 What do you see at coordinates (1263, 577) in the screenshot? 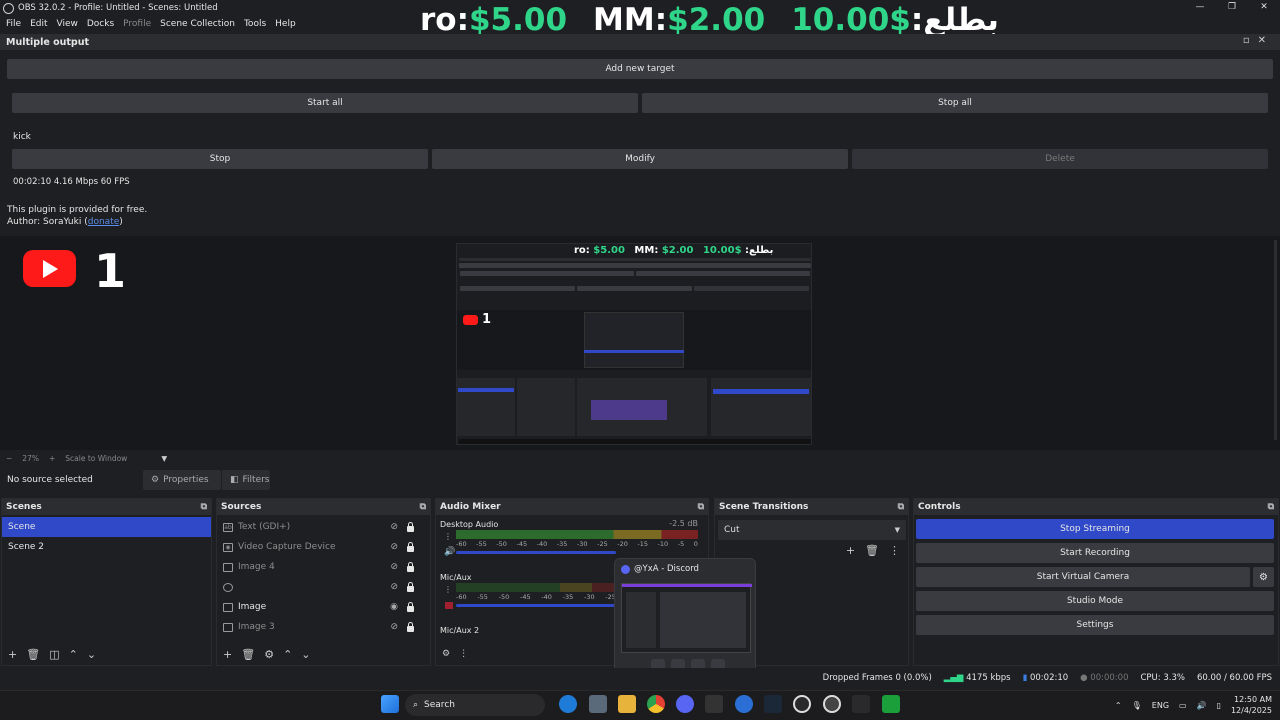
I see `virtual-camera-settings-icon: ⚙` at bounding box center [1263, 577].